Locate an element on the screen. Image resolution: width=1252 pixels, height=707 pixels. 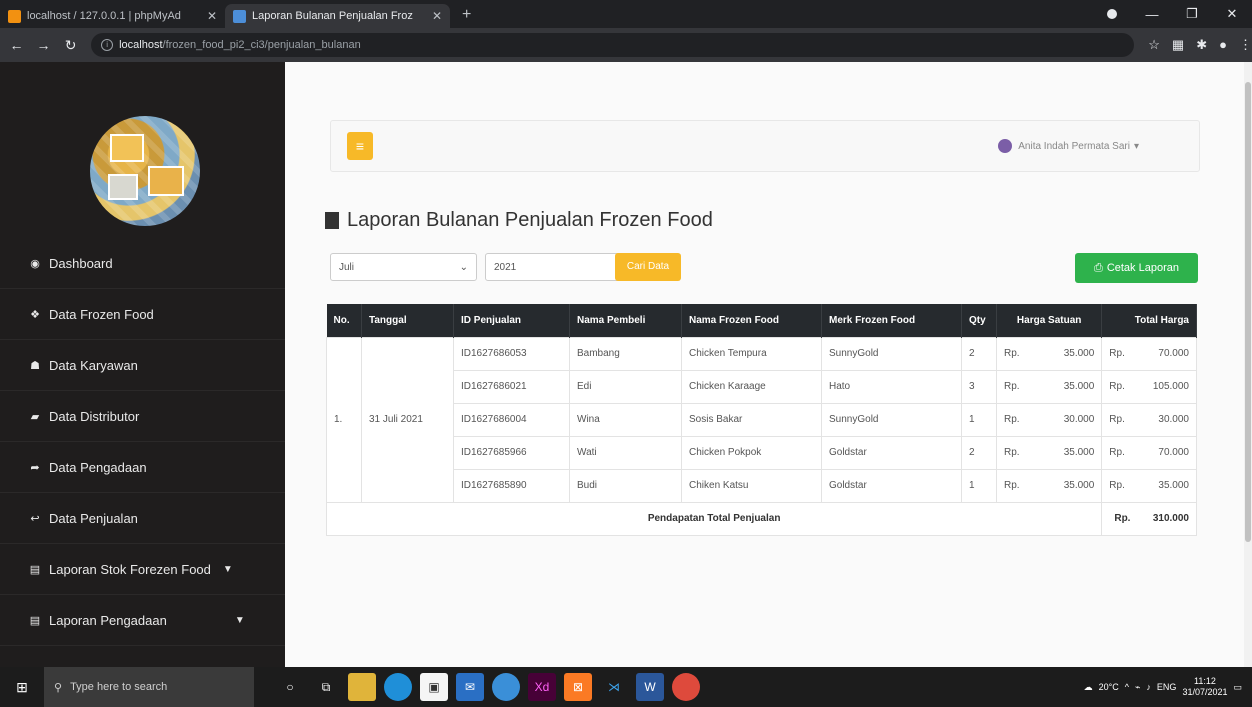
sidebar-item-dashboard: ◉ Dashboard is located at coordinates (142, 263).